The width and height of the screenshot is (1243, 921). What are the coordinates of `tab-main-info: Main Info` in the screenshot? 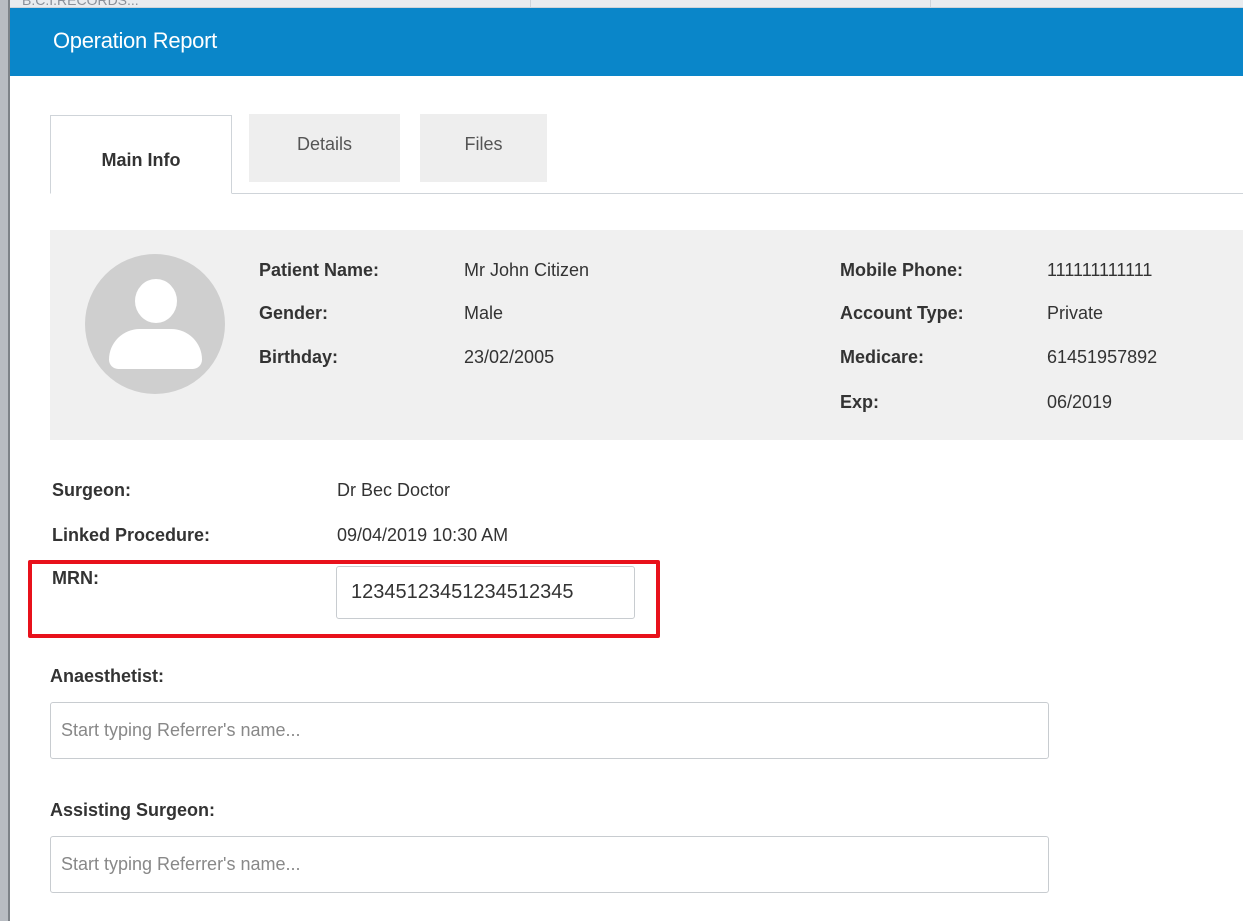 It's located at (141, 154).